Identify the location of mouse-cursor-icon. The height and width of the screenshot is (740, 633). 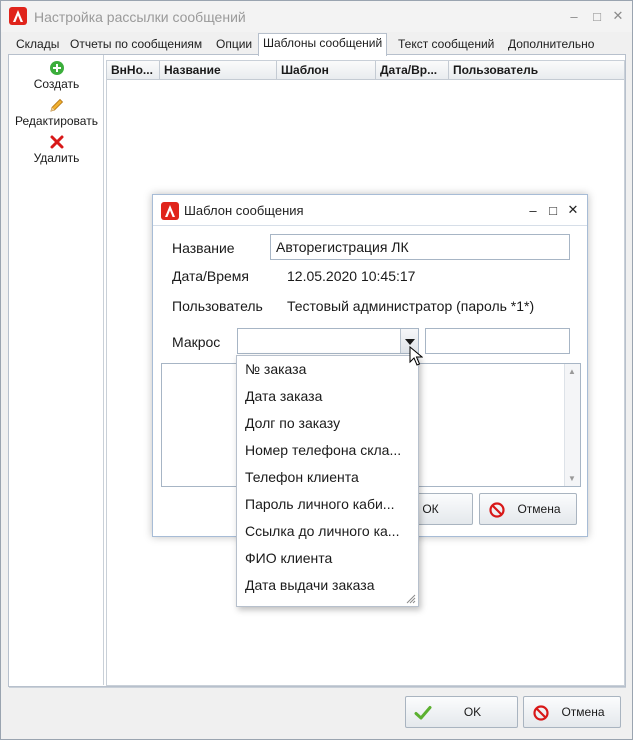
(416, 356).